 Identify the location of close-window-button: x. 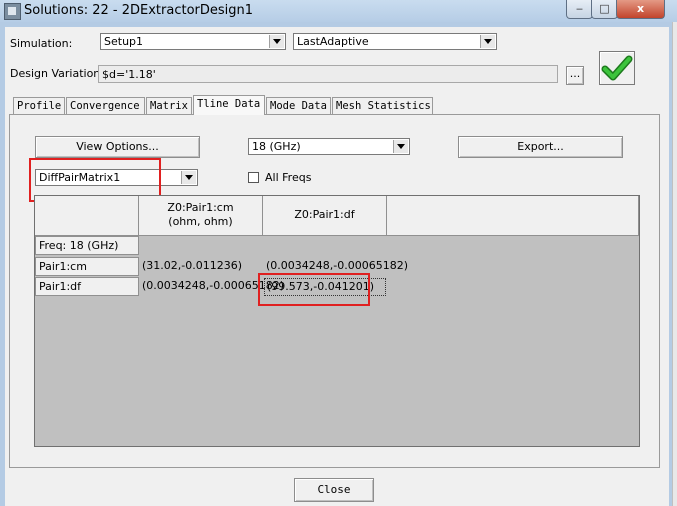
(640, 9).